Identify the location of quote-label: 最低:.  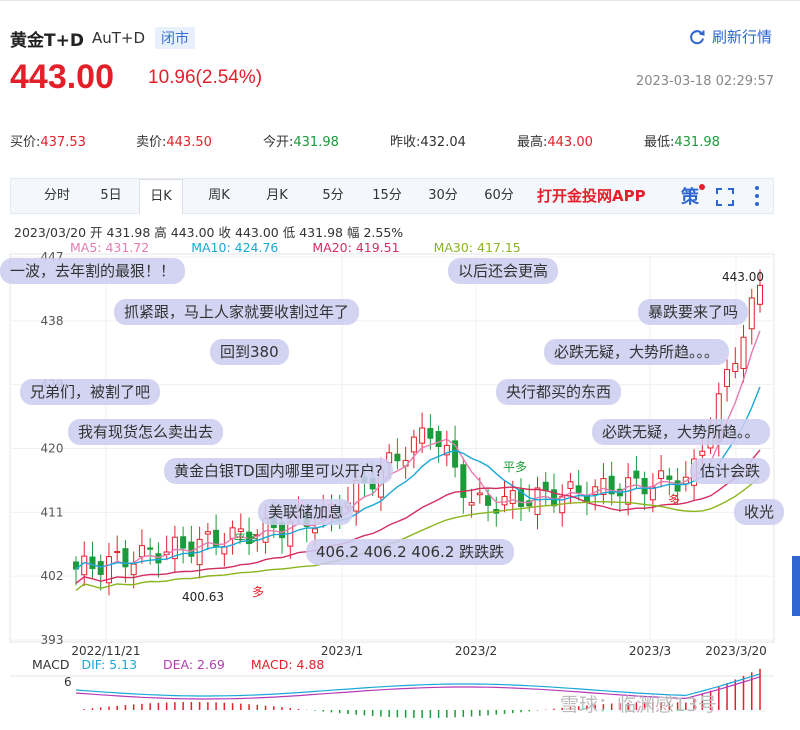
(659, 142).